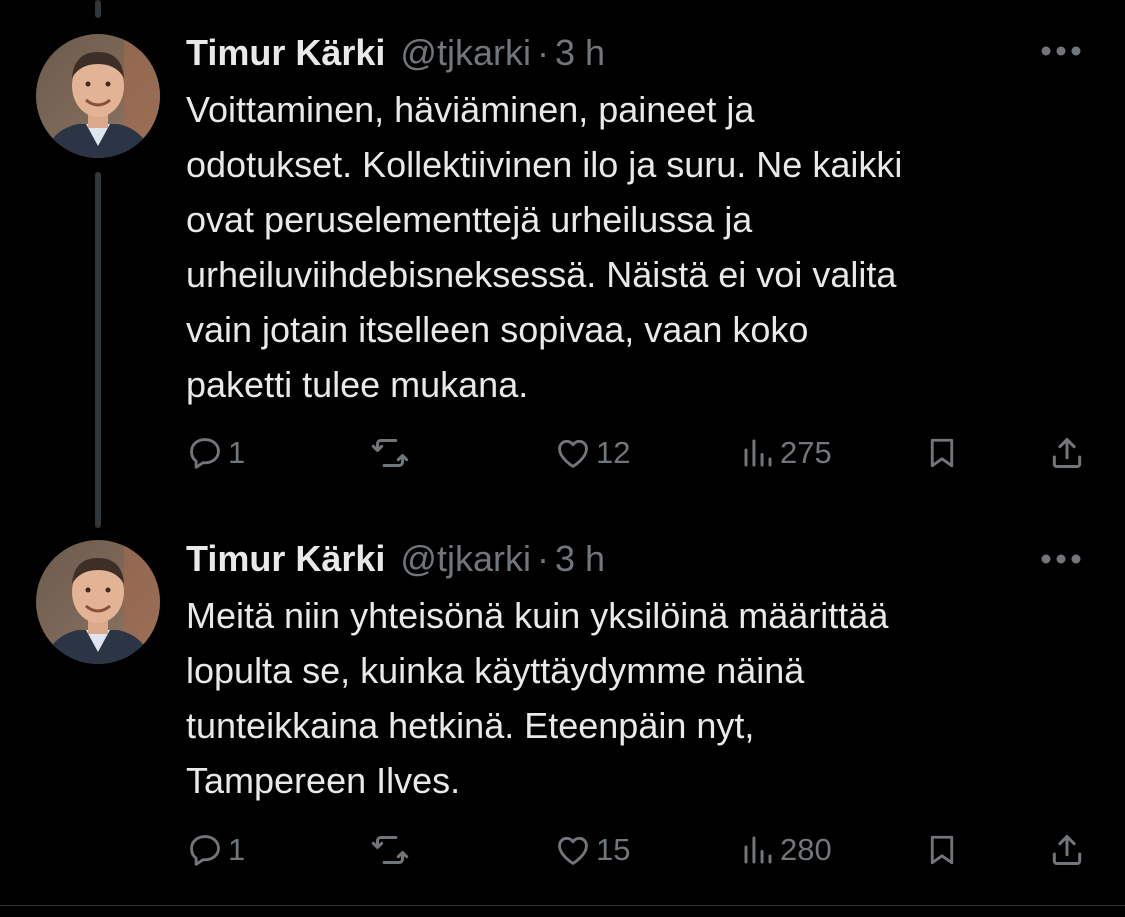 This screenshot has width=1125, height=917. I want to click on views-button: 280, so click(786, 850).